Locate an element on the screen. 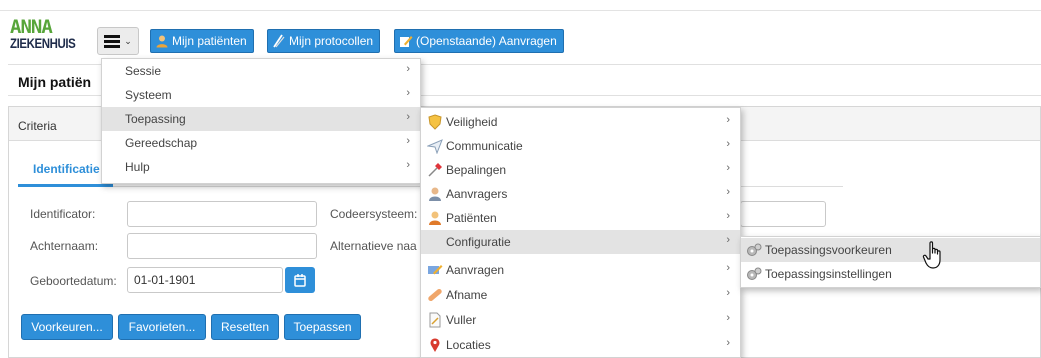 This screenshot has height=358, width=1041. menu-item-sessie: Sessie › is located at coordinates (261, 71).